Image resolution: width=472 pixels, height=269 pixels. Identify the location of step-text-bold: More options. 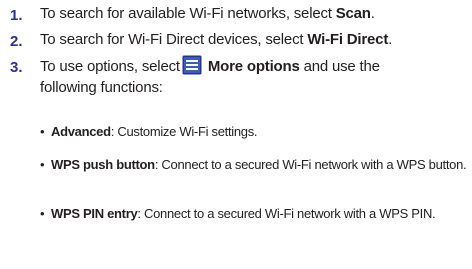
(253, 66).